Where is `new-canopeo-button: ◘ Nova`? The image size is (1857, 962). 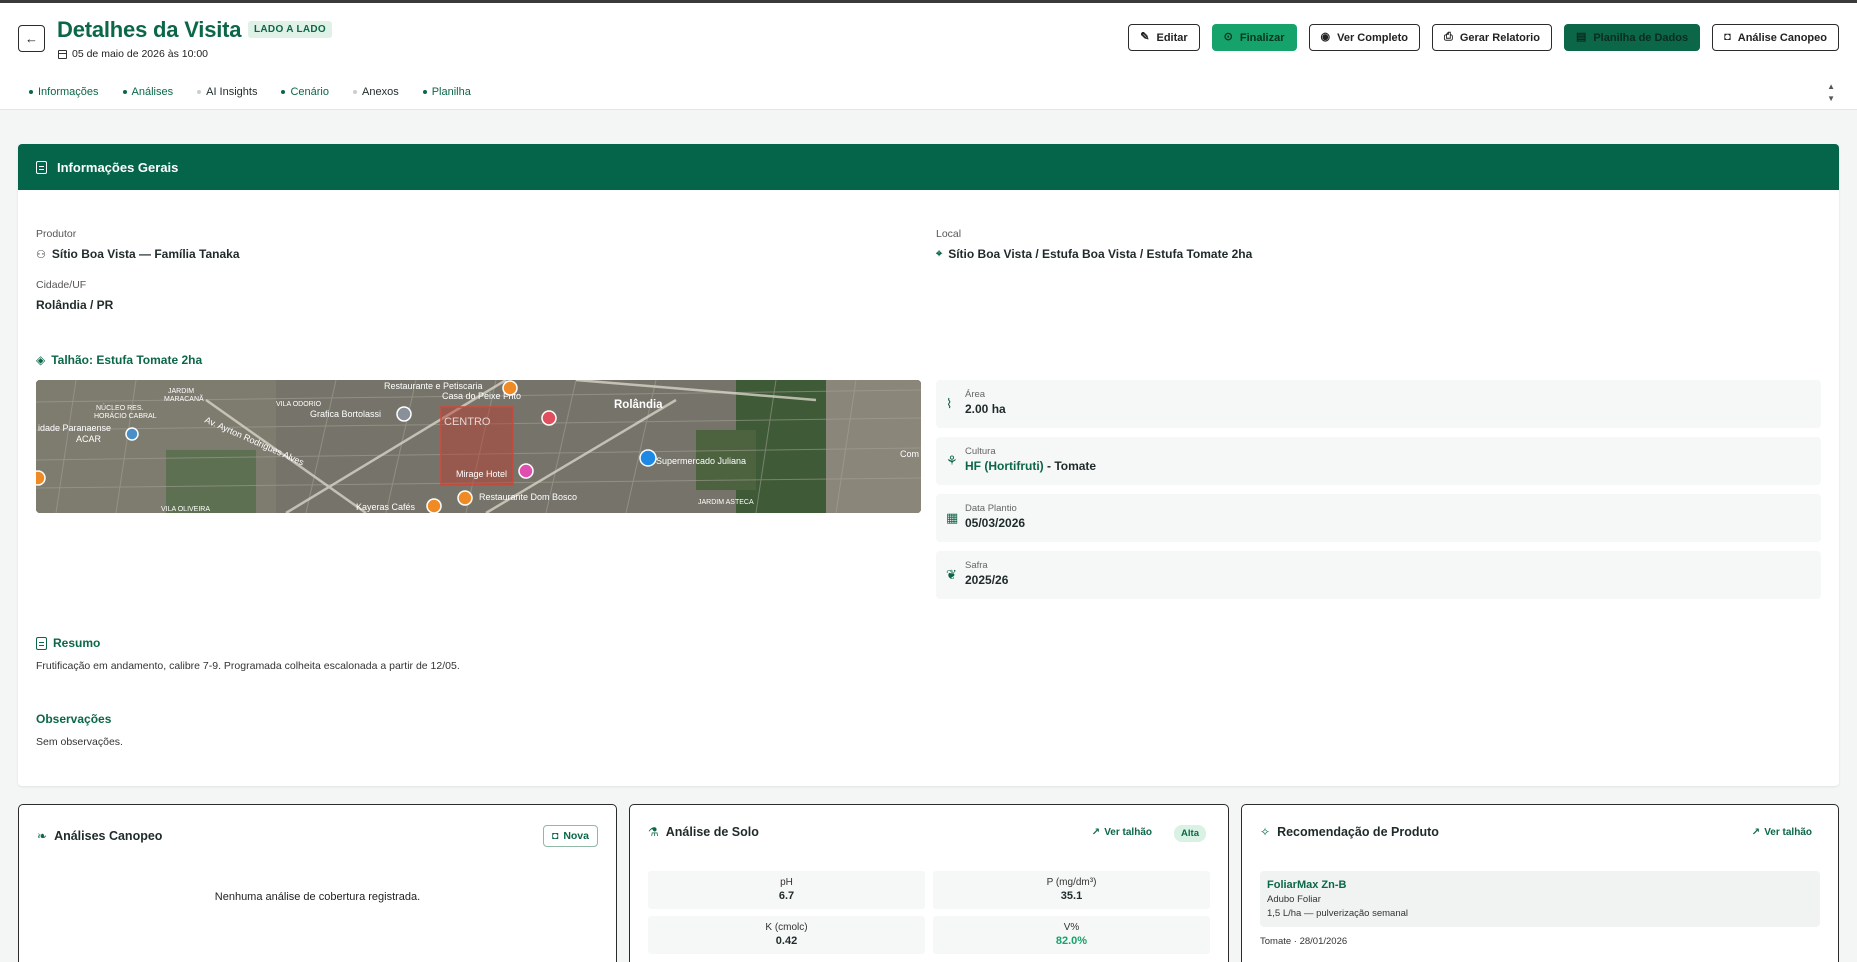 new-canopeo-button: ◘ Nova is located at coordinates (570, 836).